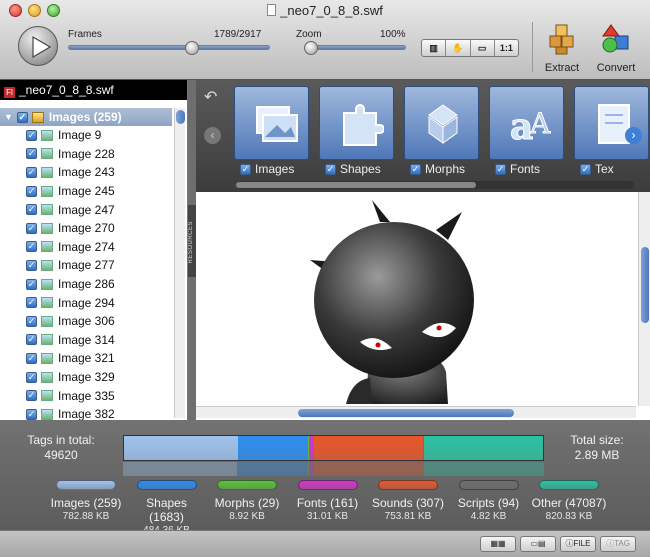 Image resolution: width=650 pixels, height=557 pixels. I want to click on thumbnail-view-icon: ▦▦, so click(498, 543).